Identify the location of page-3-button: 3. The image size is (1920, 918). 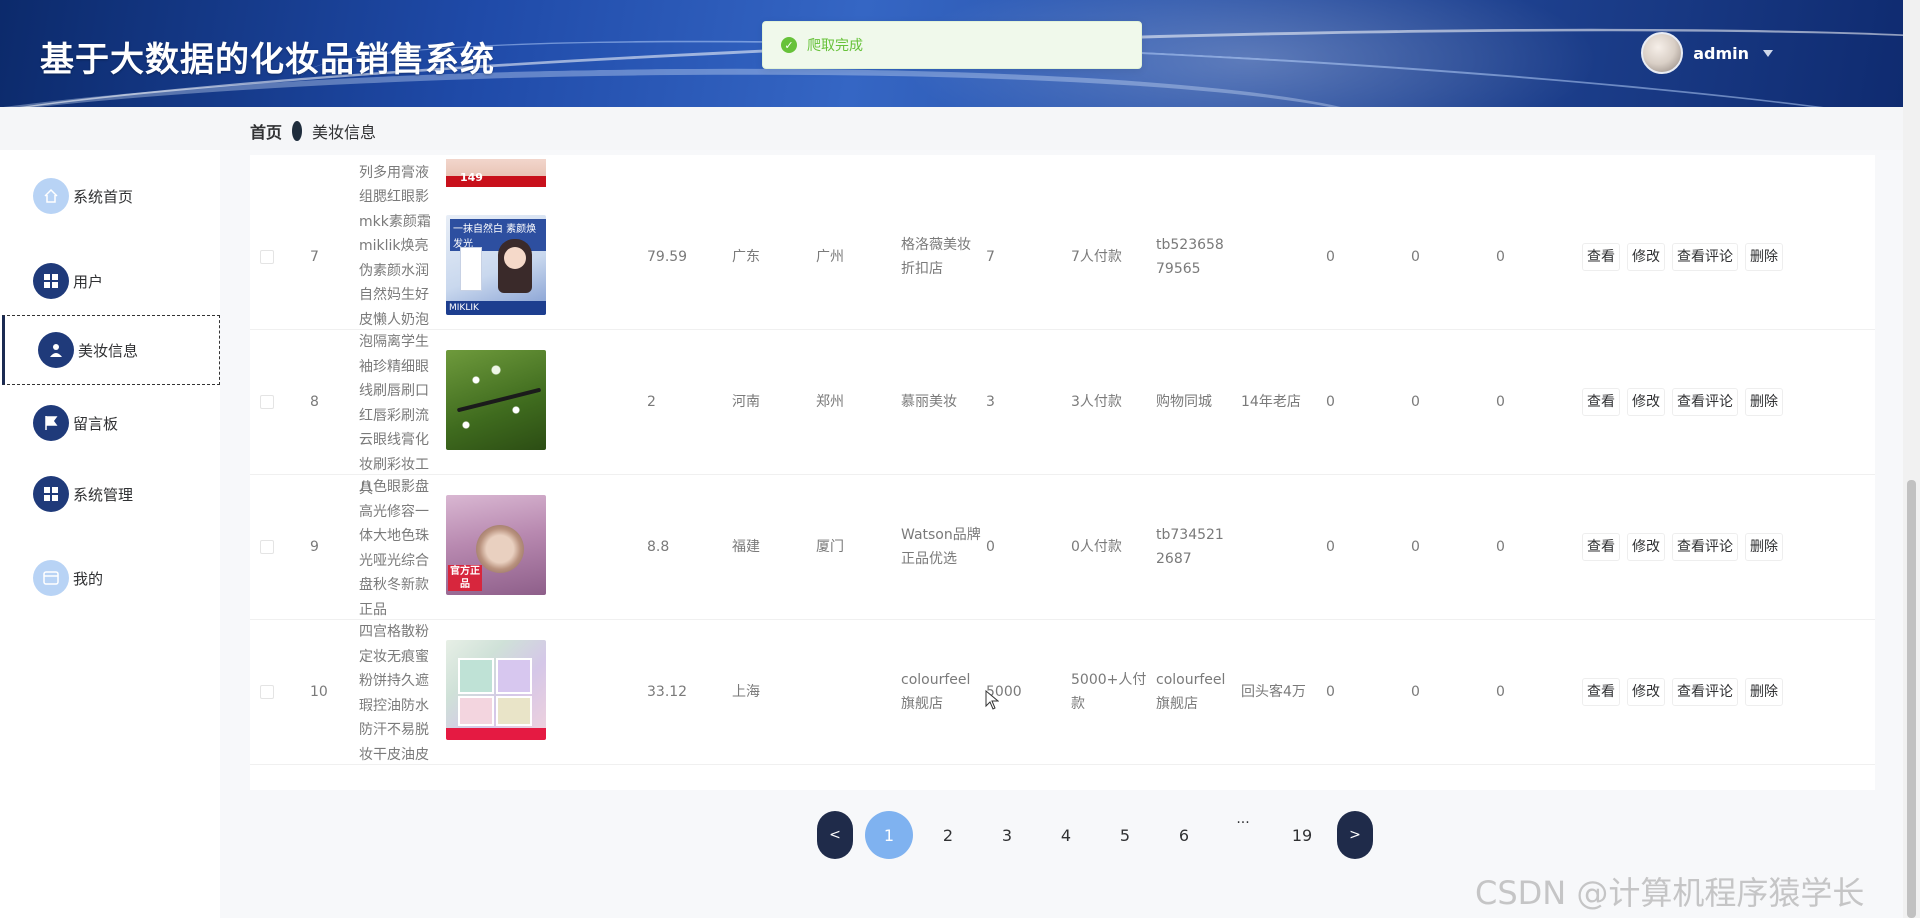
(1007, 835).